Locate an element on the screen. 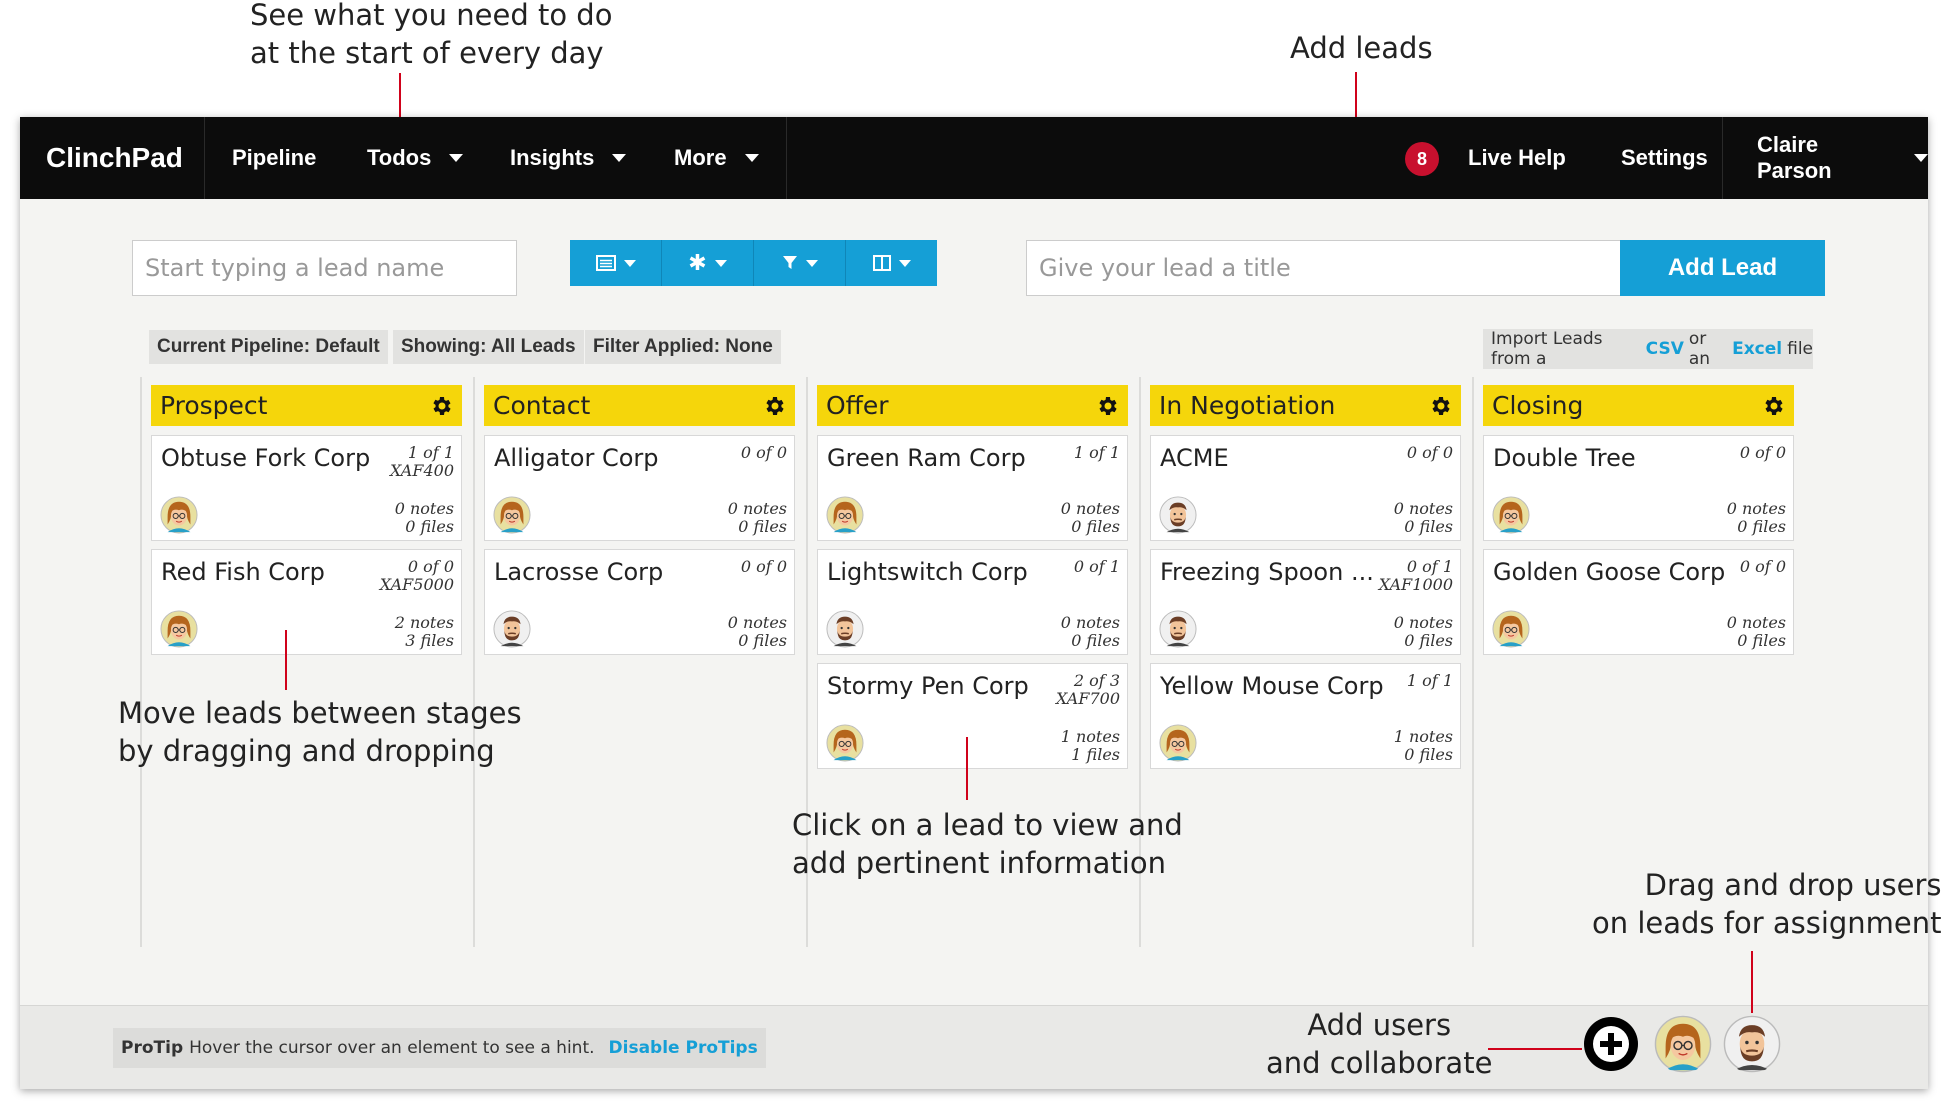  stage-title: In Negotiation is located at coordinates (1247, 405).